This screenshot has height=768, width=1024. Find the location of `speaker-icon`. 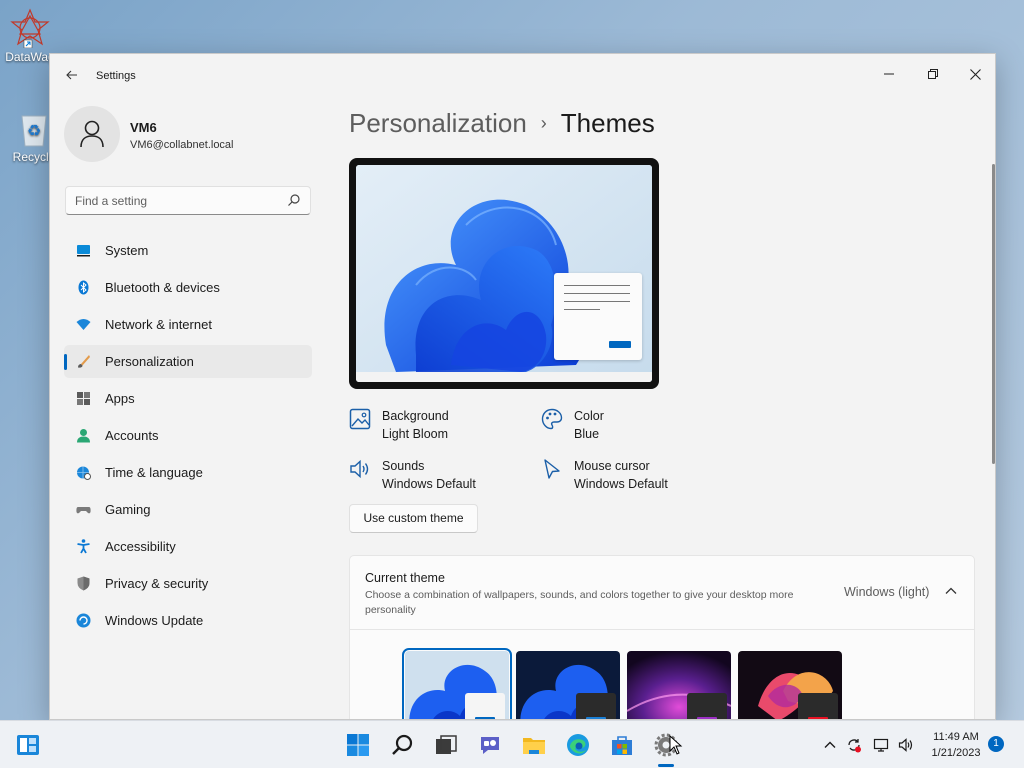

speaker-icon is located at coordinates (359, 469).